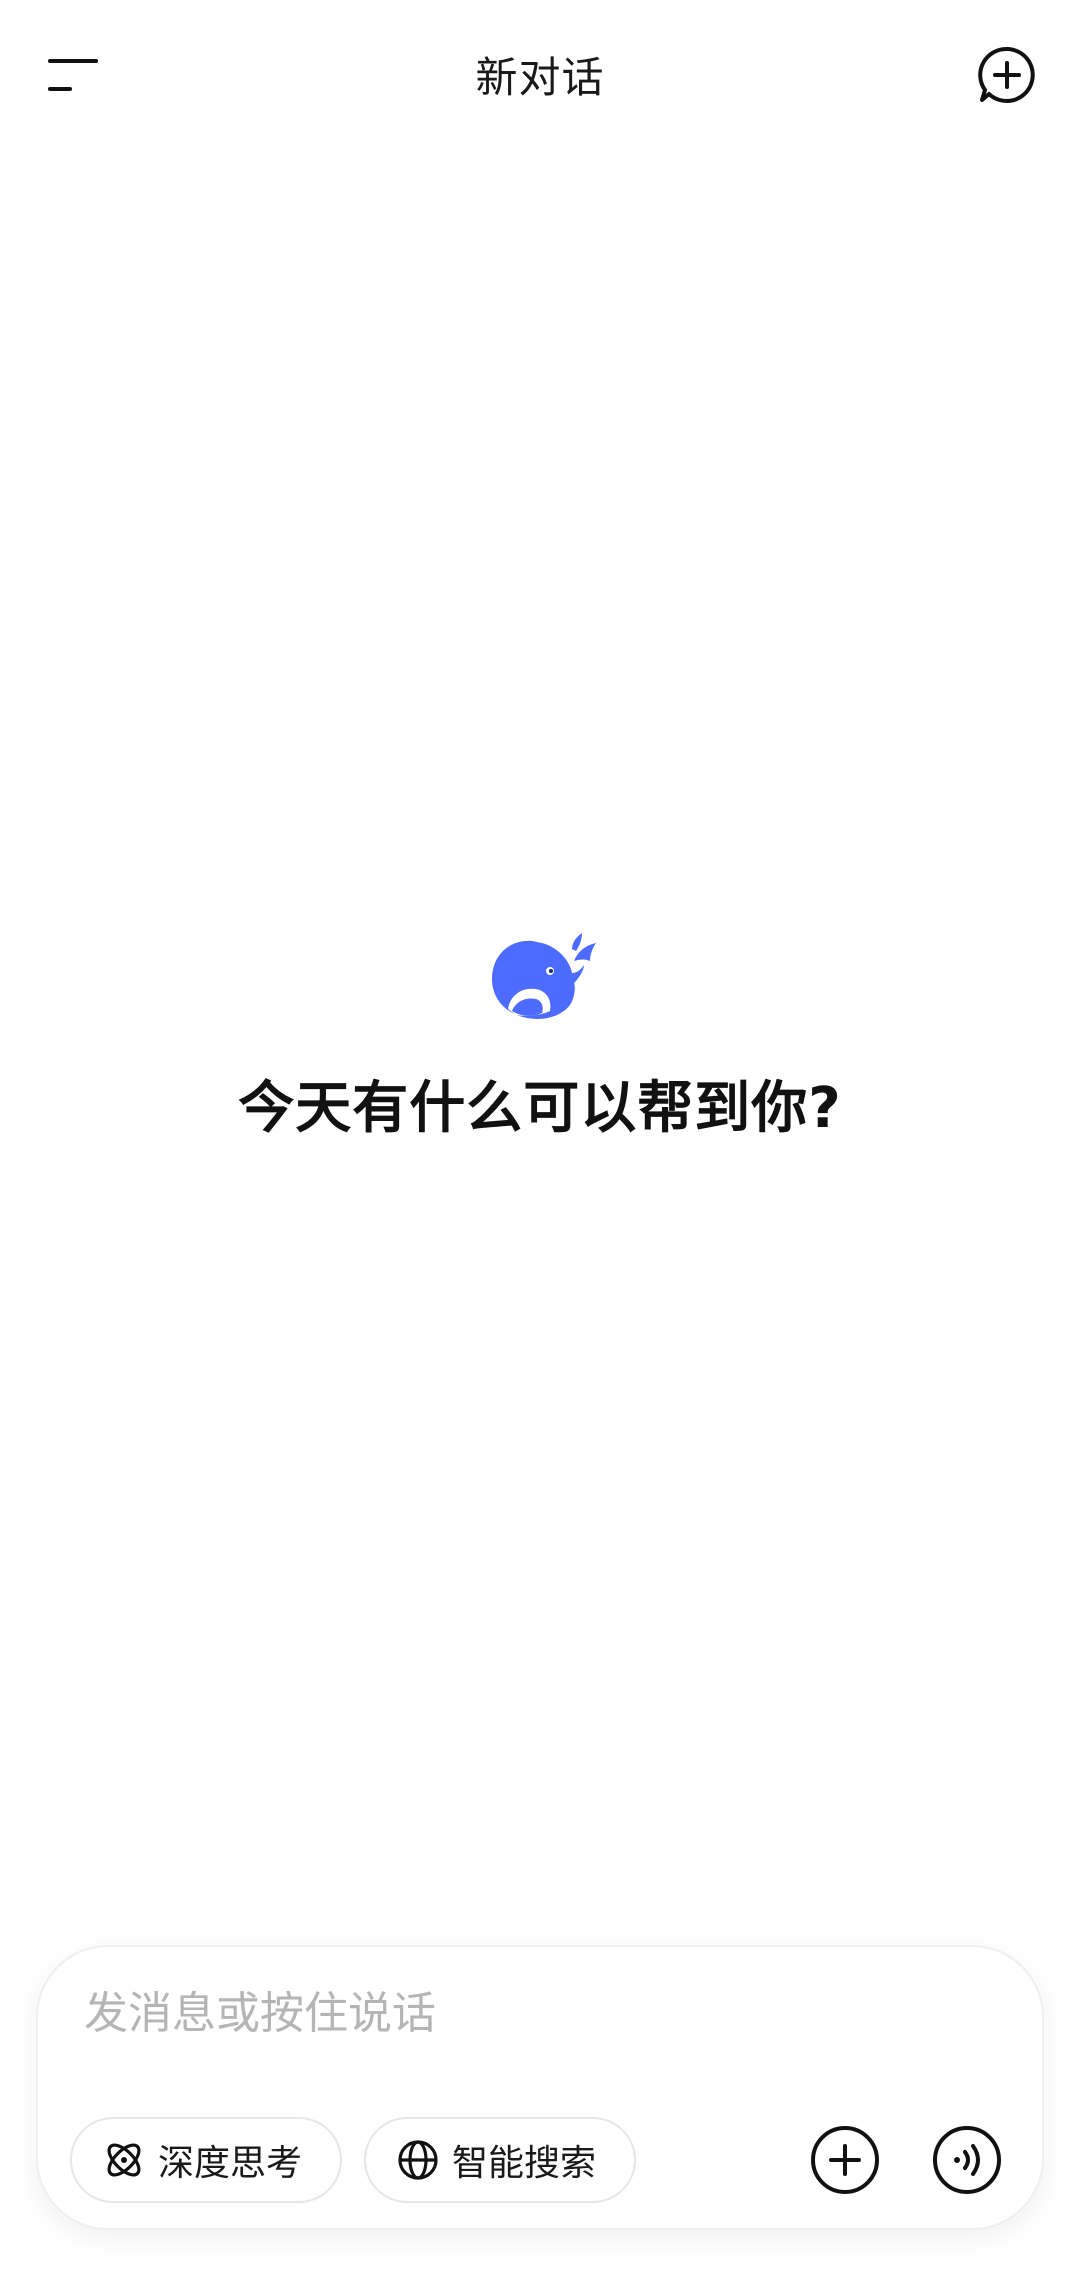 This screenshot has height=2293, width=1080. I want to click on welcome-message: 今天有什么可以帮到你?, so click(540, 1108).